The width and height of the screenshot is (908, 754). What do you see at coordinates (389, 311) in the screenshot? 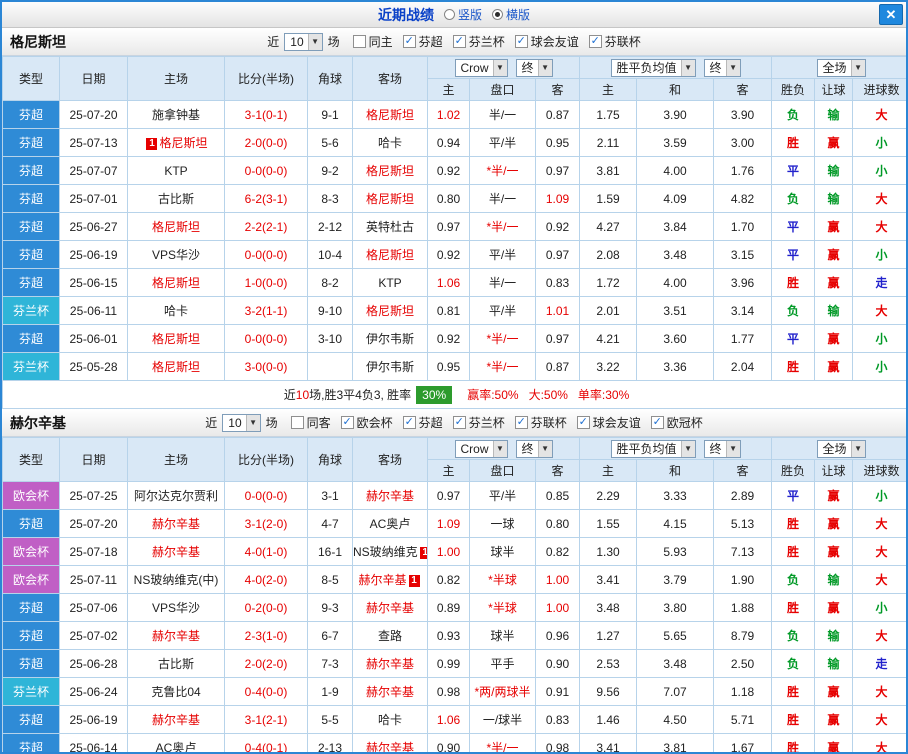
I see `away-team-name: 格尼斯坦` at bounding box center [389, 311].